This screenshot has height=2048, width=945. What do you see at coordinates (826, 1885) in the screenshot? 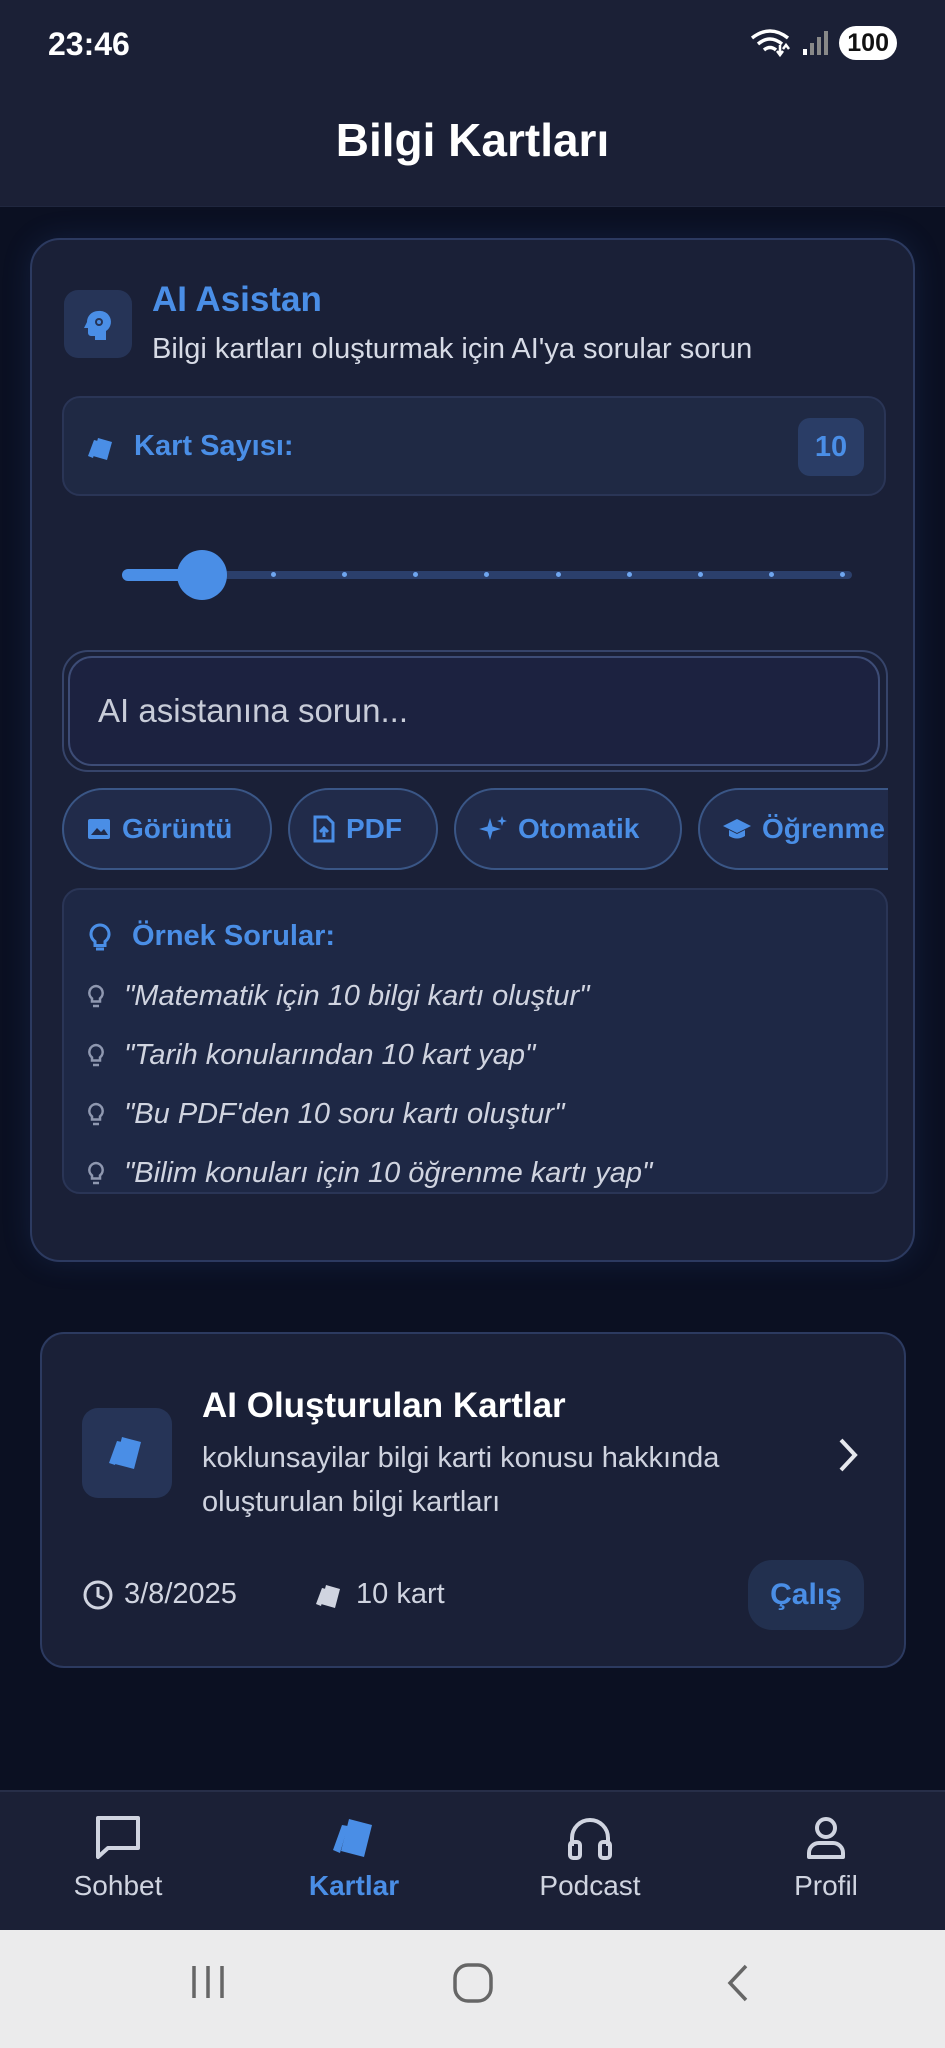
I see `nav-label: Profil` at bounding box center [826, 1885].